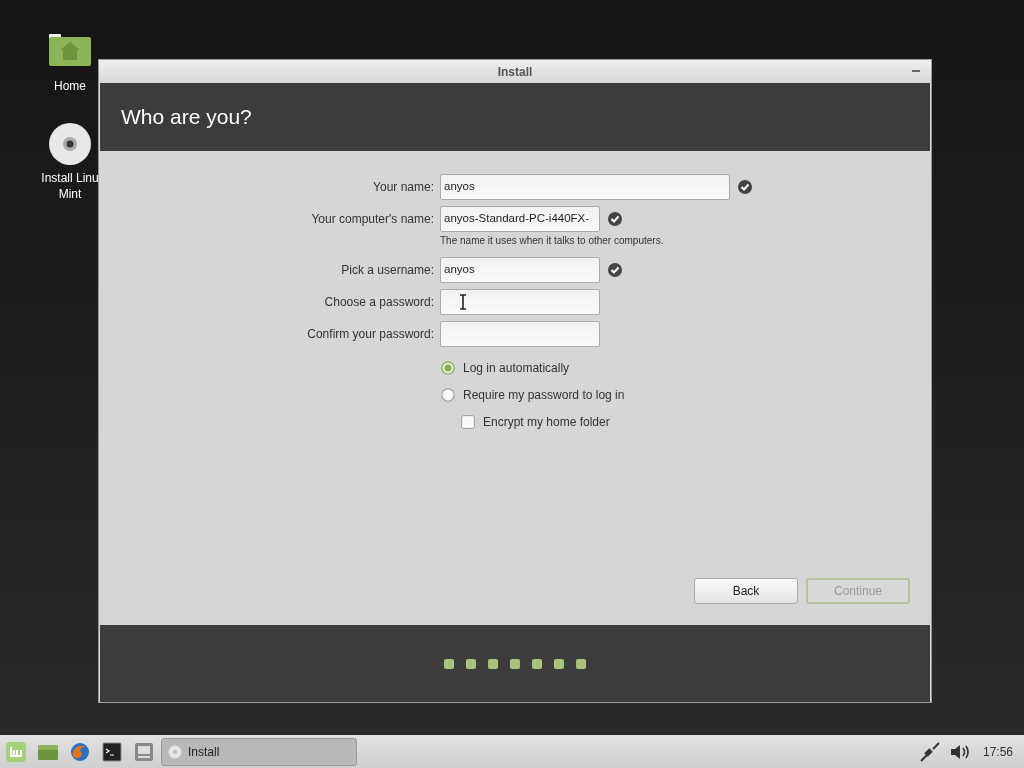 The width and height of the screenshot is (1024, 768). What do you see at coordinates (370, 334) in the screenshot?
I see `field-label: Confirm your password:` at bounding box center [370, 334].